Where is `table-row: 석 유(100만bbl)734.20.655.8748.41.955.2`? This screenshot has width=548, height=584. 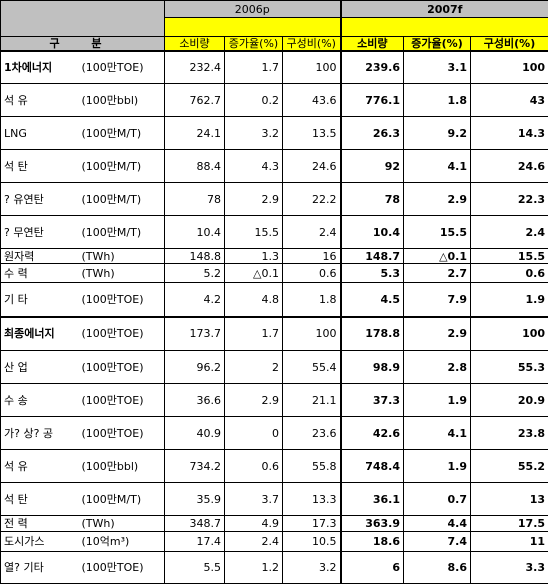
table-row: 석 유(100만bbl)734.20.655.8748.41.955.2 is located at coordinates (274, 466).